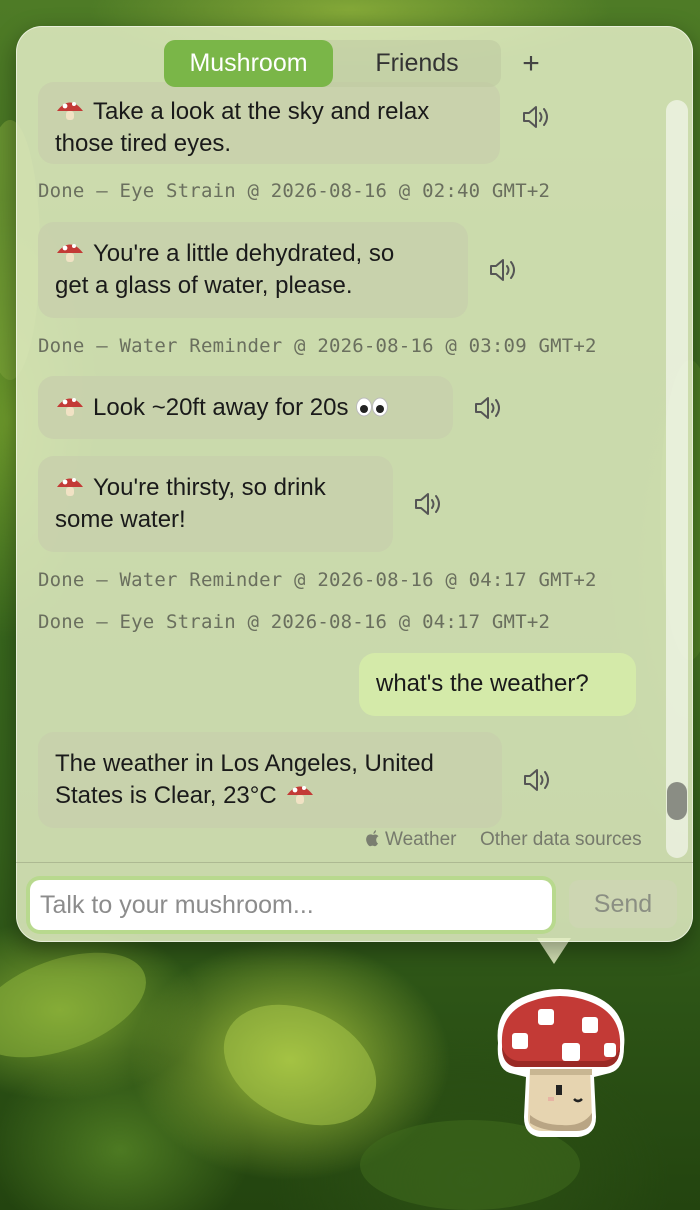 This screenshot has height=1210, width=700. Describe the element at coordinates (531, 64) in the screenshot. I see `add-tab-button: +` at that location.